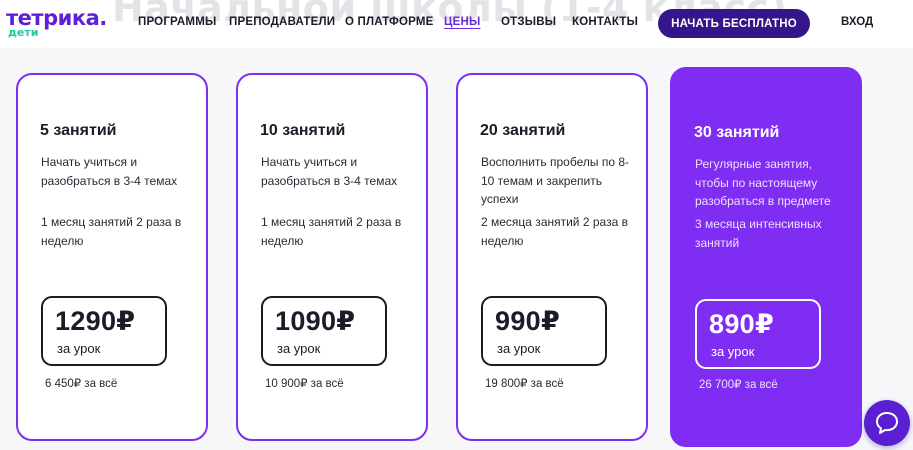 The image size is (913, 450). Describe the element at coordinates (56, 24) in the screenshot. I see `tetrika-logo: тетрика. дети` at that location.